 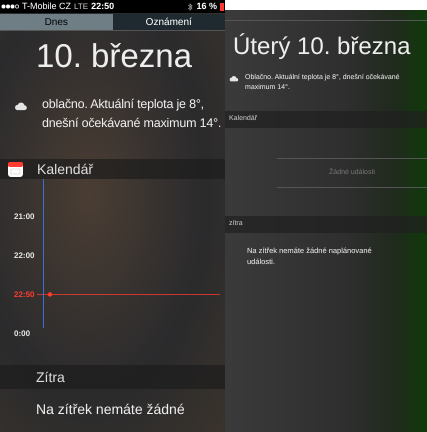 I want to click on battery-percent: 16 %, so click(x=206, y=6).